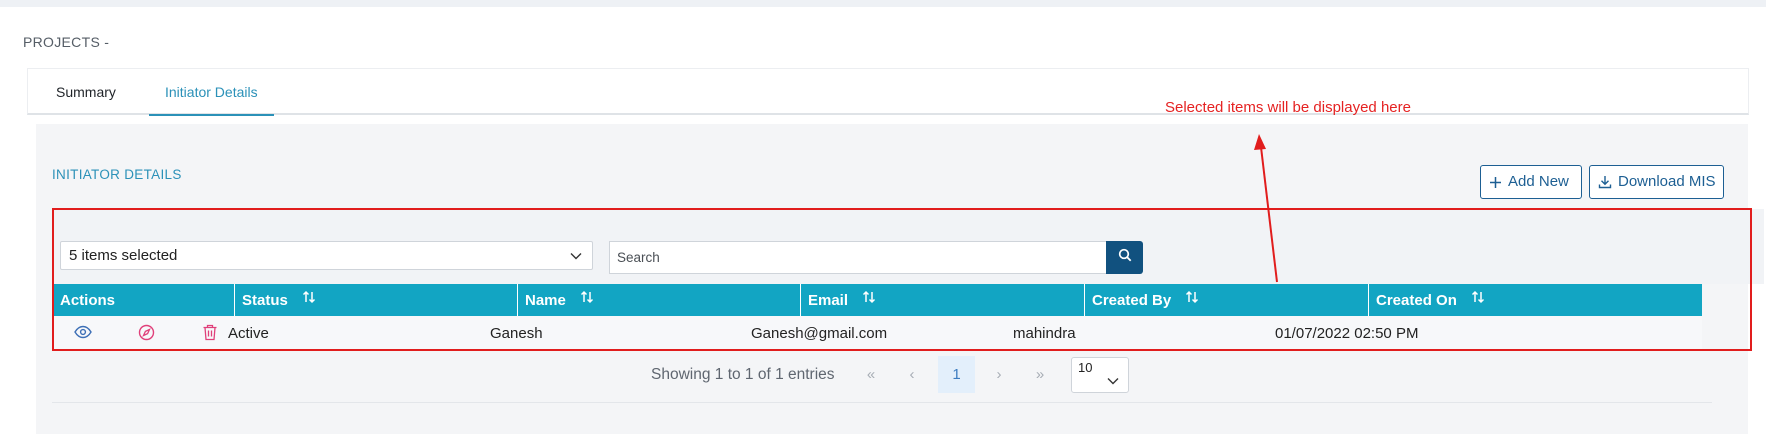 The height and width of the screenshot is (434, 1766). I want to click on search-button, so click(1124, 257).